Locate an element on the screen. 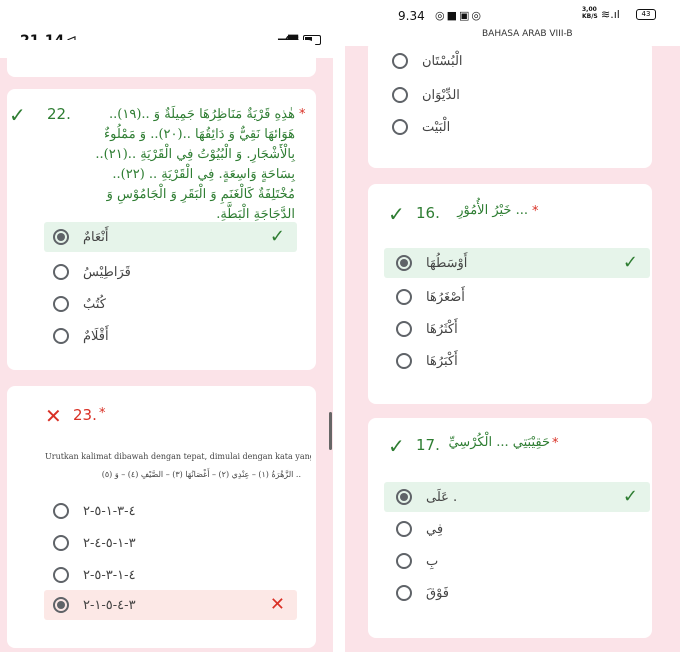 Image resolution: width=680 pixels, height=652 pixels. option-label: ٤-٣-١-٥-٢ is located at coordinates (109, 511).